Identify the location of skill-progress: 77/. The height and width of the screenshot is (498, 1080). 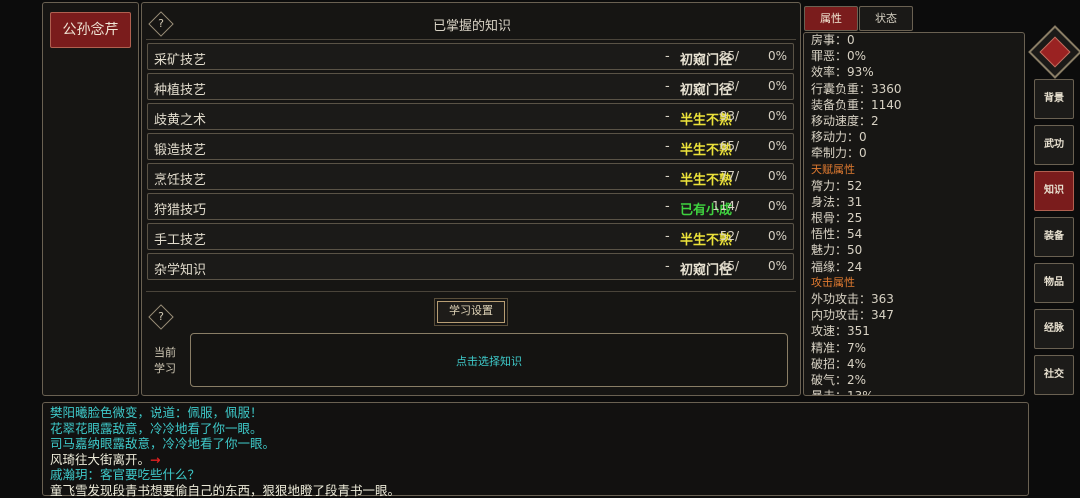
(729, 176).